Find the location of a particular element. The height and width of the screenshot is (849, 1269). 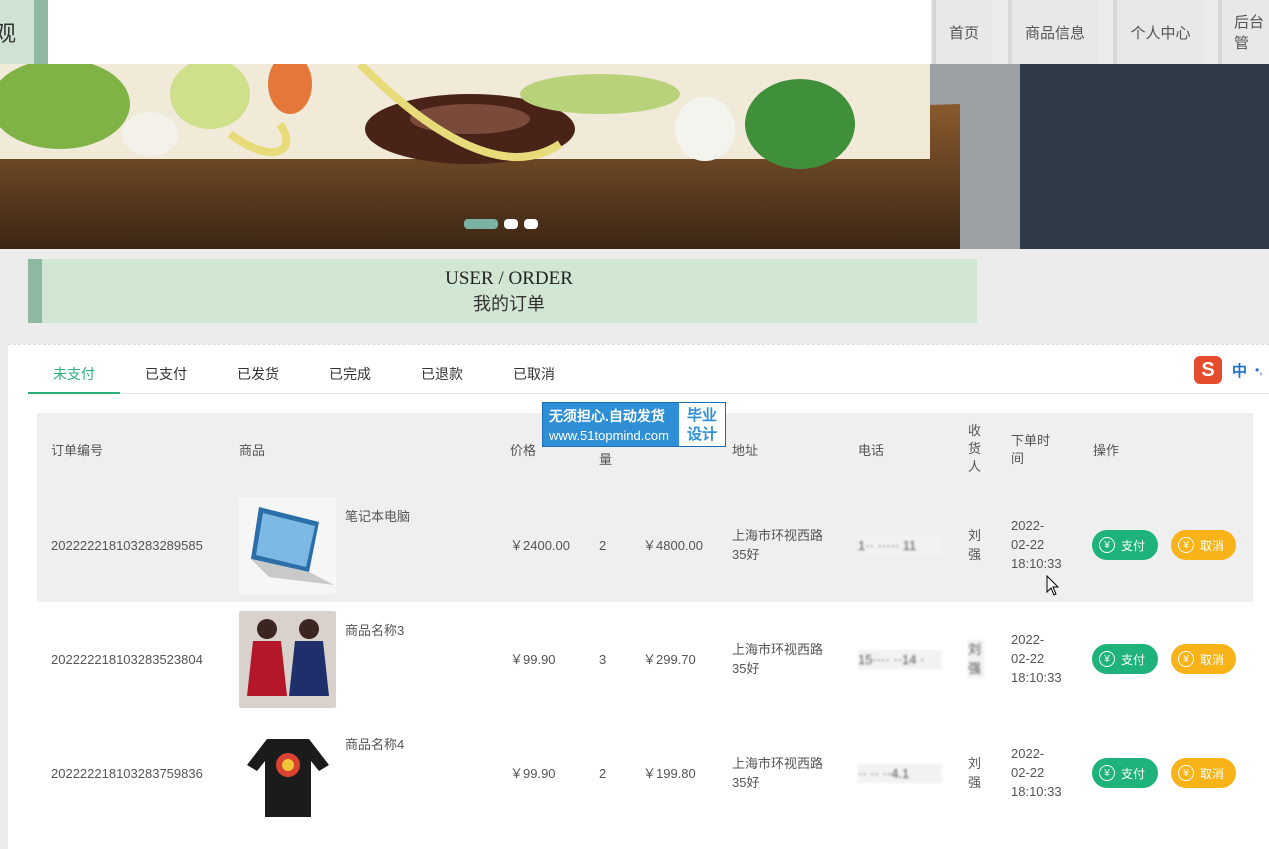

th-receiver: 收货人 is located at coordinates (975, 448).